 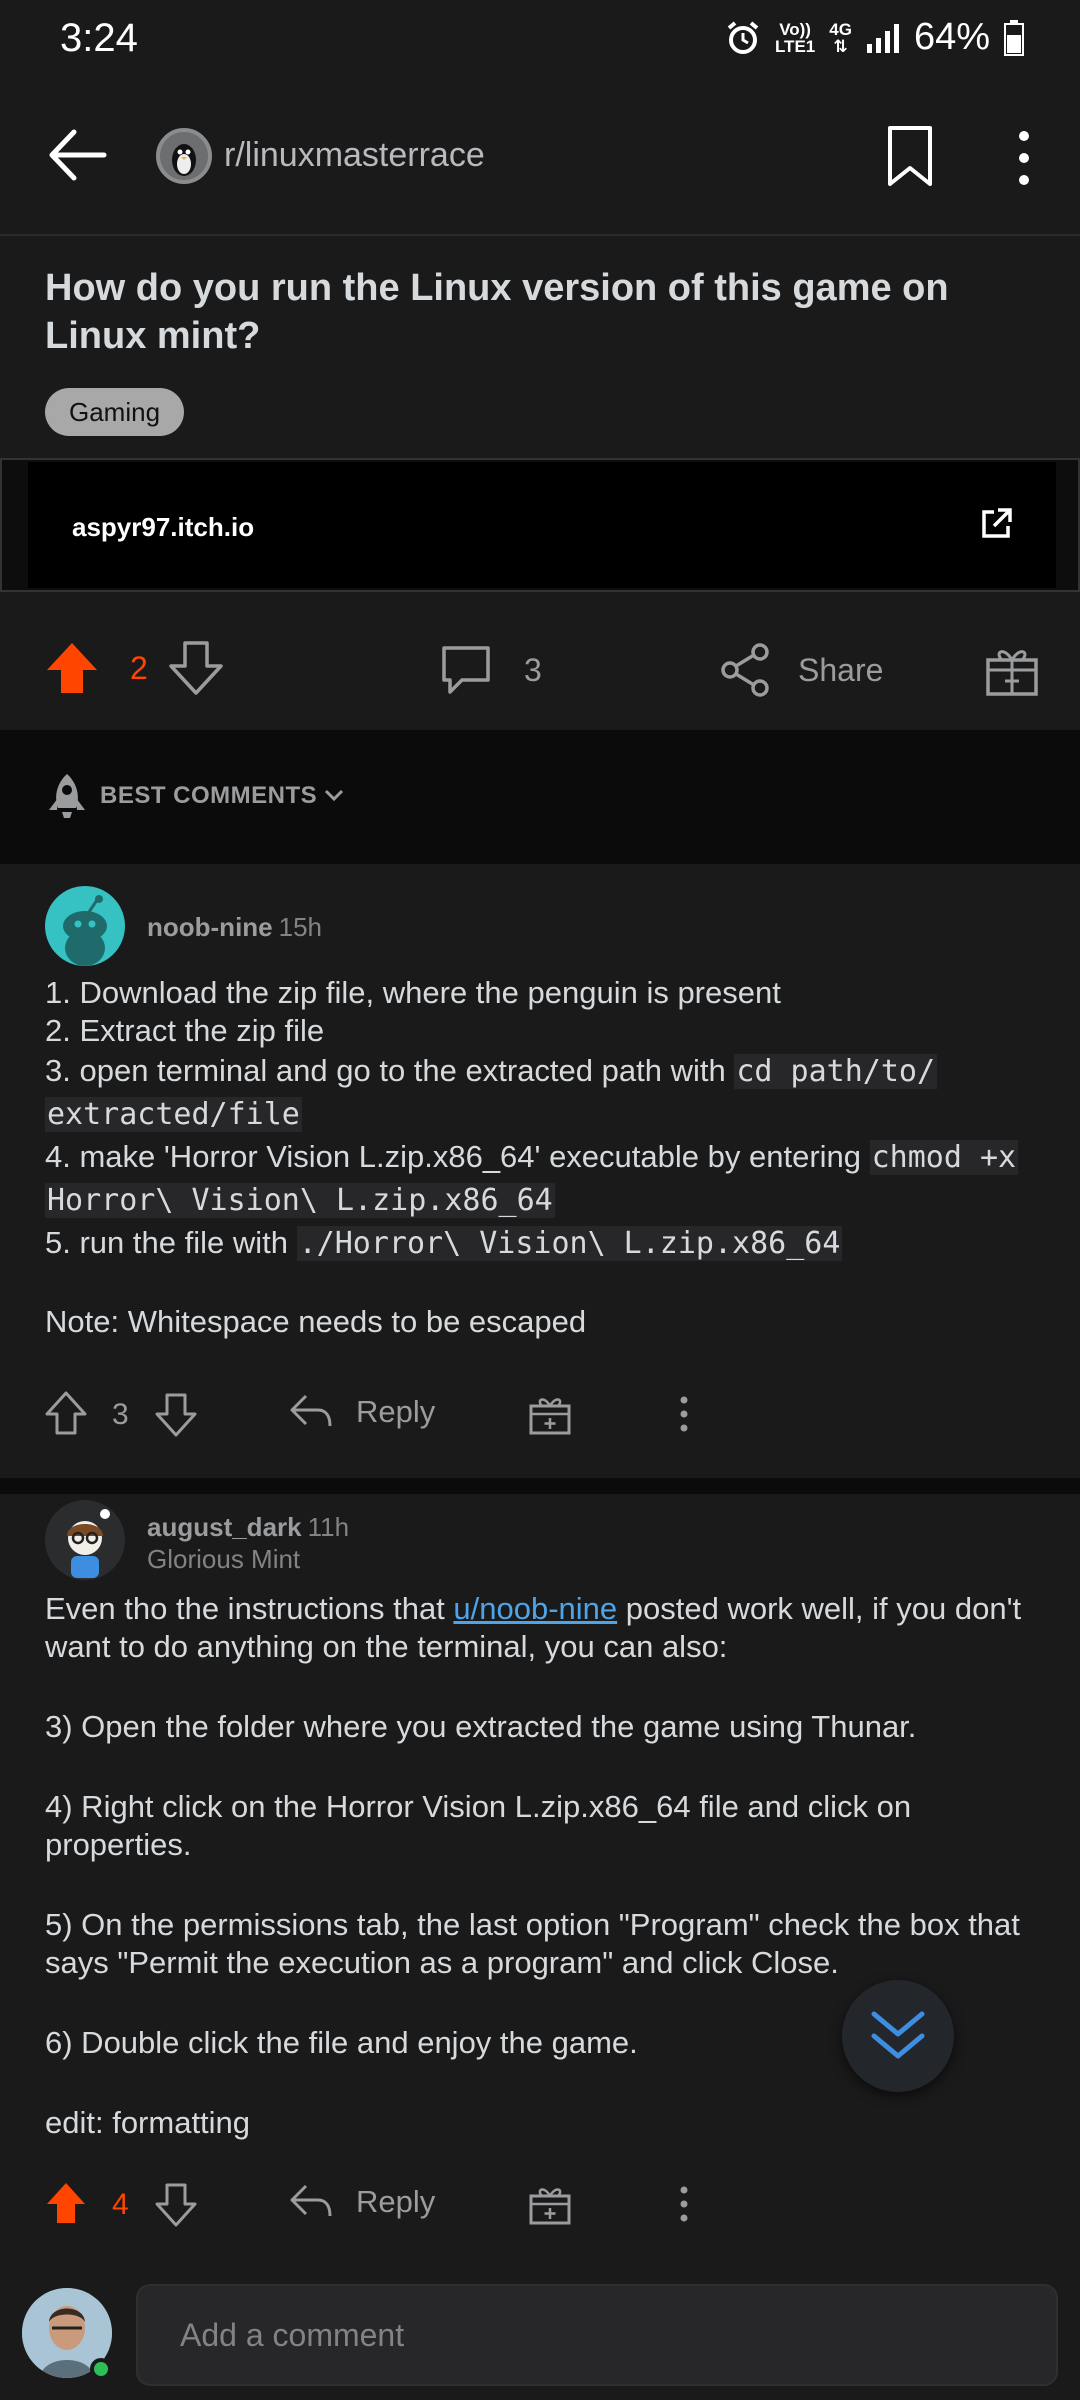 What do you see at coordinates (466, 670) in the screenshot?
I see `comment-bubble-icon` at bounding box center [466, 670].